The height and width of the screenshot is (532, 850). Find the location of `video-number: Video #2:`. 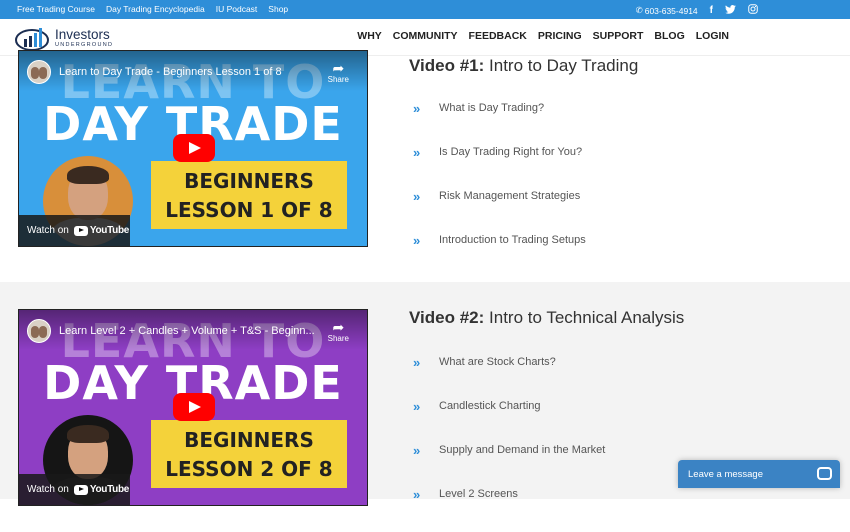

video-number: Video #2: is located at coordinates (447, 317).